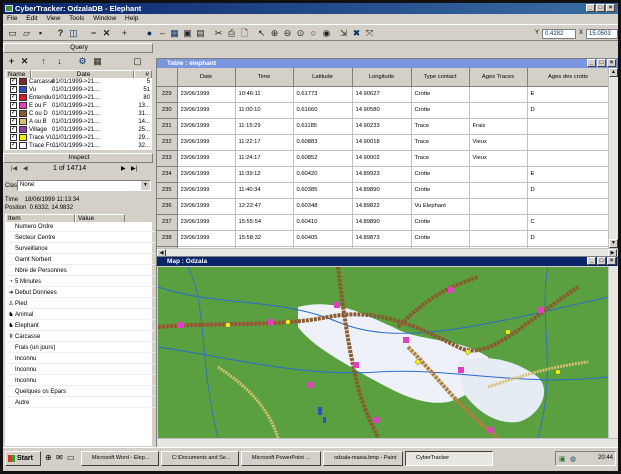 The height and width of the screenshot is (474, 621). Describe the element at coordinates (167, 142) in the screenshot. I see `row-number: 232` at that location.